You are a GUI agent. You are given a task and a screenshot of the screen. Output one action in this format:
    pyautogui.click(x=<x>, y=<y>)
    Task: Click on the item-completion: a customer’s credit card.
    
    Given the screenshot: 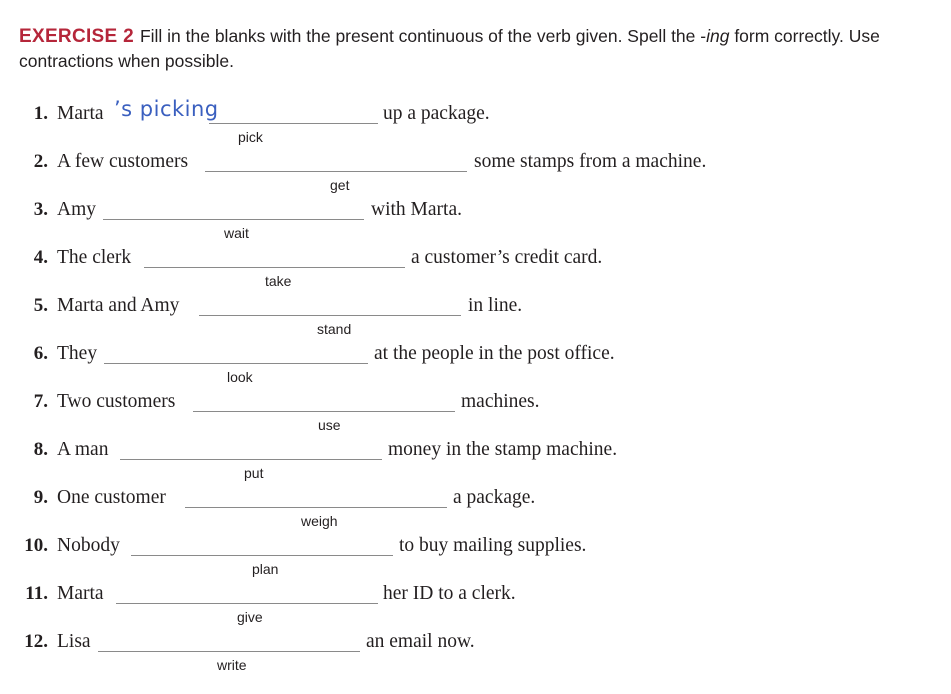 What is the action you would take?
    pyautogui.click(x=507, y=257)
    